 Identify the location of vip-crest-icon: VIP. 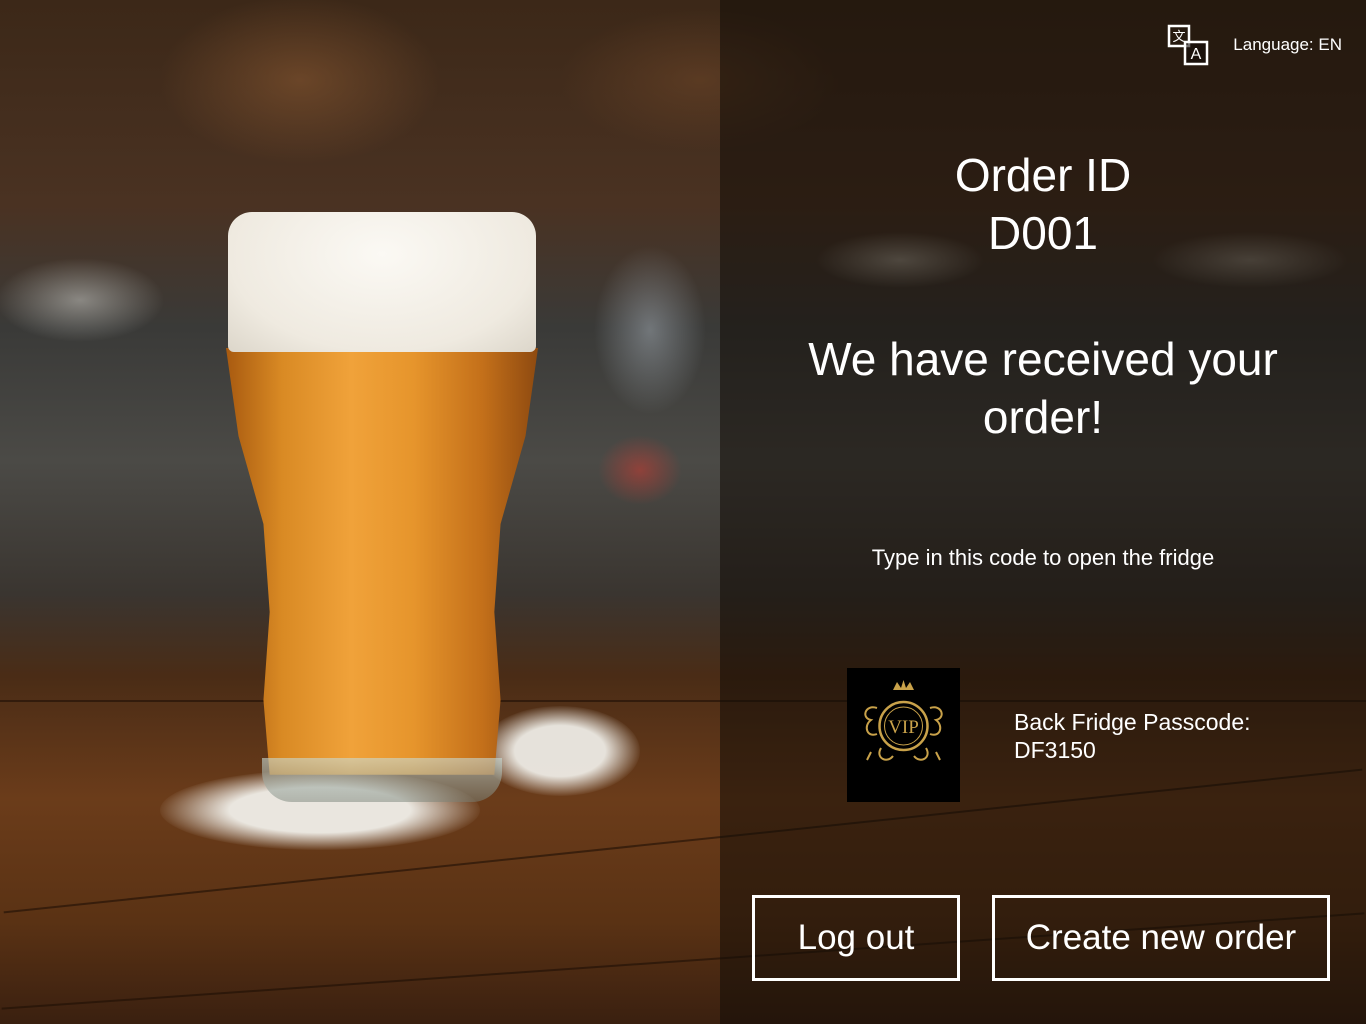
(903, 720).